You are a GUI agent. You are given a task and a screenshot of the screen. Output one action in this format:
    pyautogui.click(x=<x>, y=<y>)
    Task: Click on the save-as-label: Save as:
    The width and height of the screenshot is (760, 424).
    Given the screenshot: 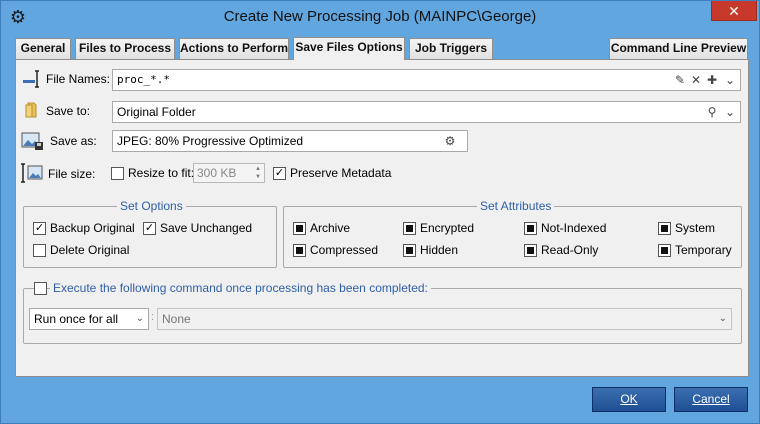 What is the action you would take?
    pyautogui.click(x=73, y=141)
    